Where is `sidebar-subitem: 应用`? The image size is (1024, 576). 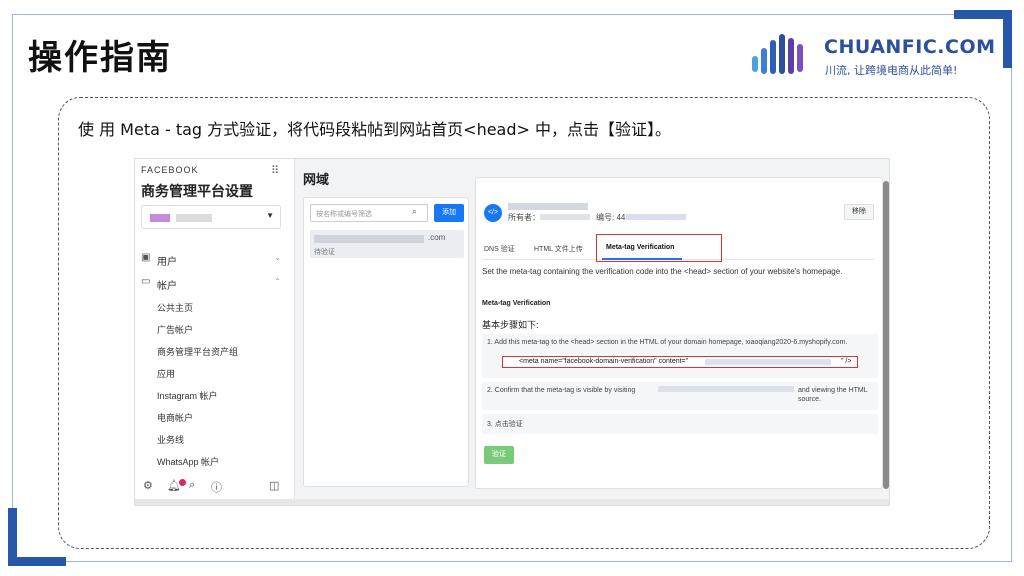 sidebar-subitem: 应用 is located at coordinates (166, 373).